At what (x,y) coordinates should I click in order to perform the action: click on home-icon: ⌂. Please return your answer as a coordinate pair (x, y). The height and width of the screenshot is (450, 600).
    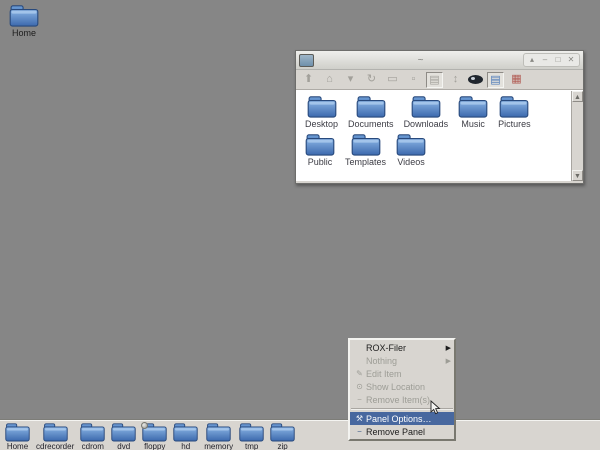
    Looking at the image, I should click on (329, 80).